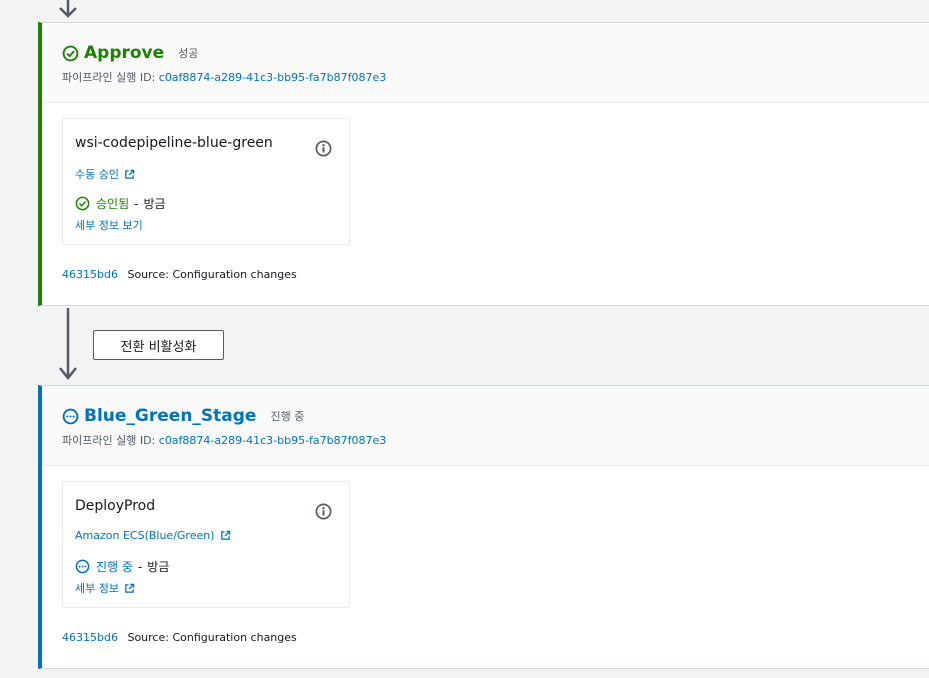 This screenshot has height=678, width=929. I want to click on status-word: 진행 중, so click(114, 567).